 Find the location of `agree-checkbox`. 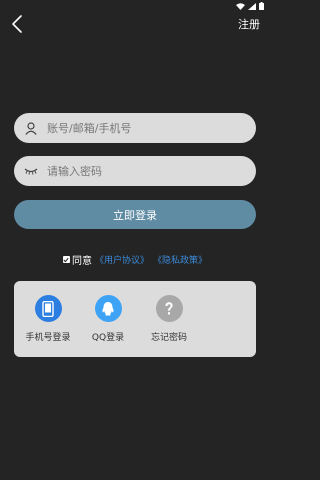

agree-checkbox is located at coordinates (66, 259).